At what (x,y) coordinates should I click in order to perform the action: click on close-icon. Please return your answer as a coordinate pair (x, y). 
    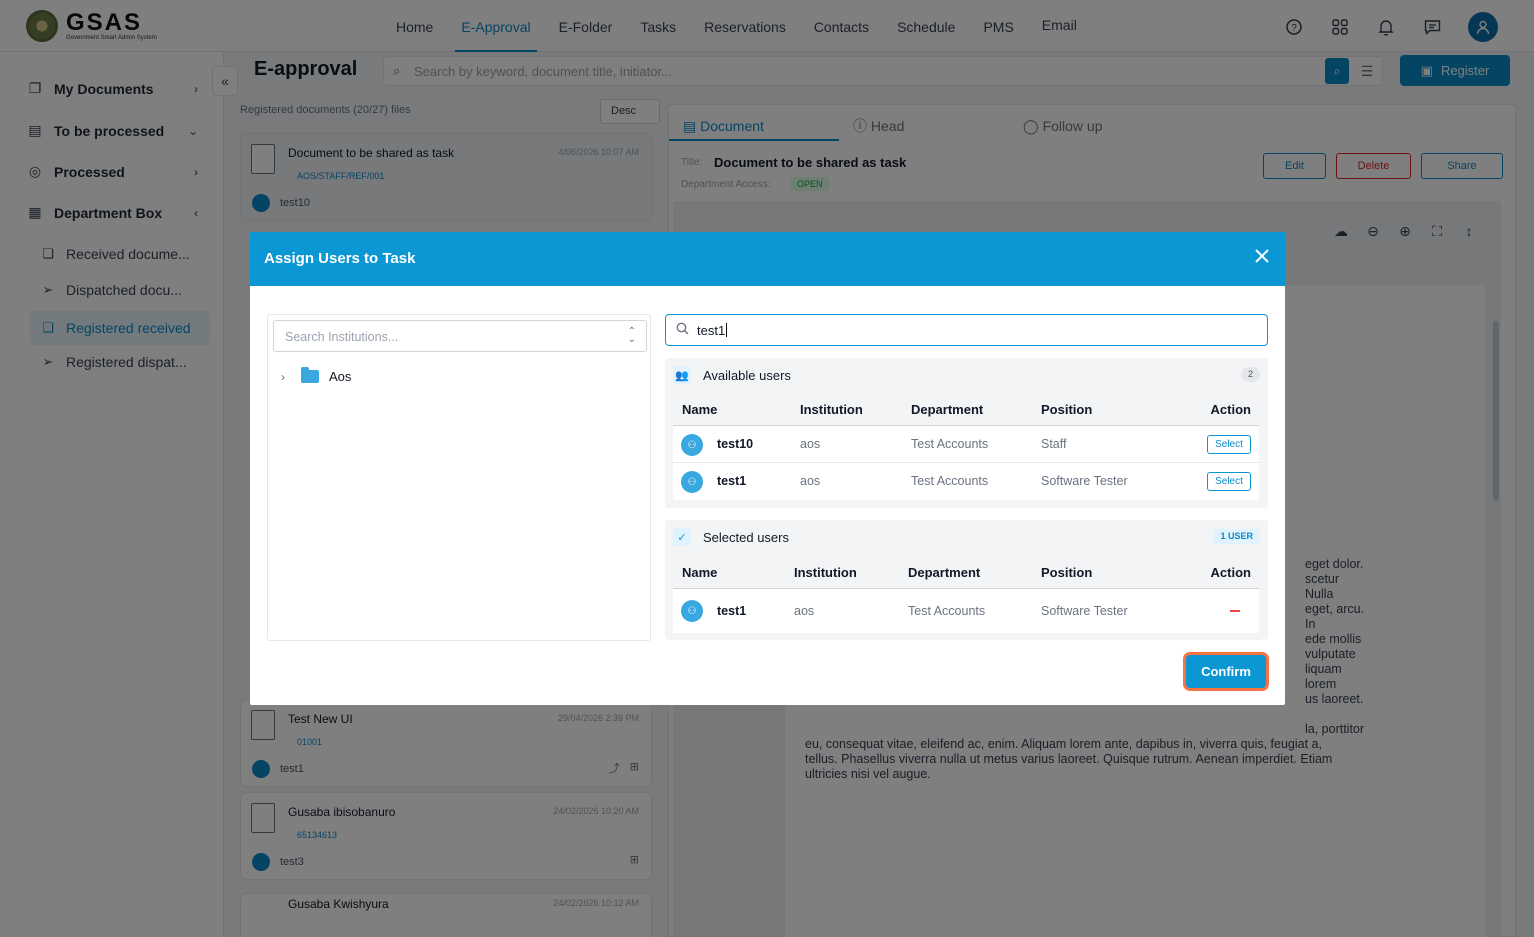
    Looking at the image, I should click on (1262, 257).